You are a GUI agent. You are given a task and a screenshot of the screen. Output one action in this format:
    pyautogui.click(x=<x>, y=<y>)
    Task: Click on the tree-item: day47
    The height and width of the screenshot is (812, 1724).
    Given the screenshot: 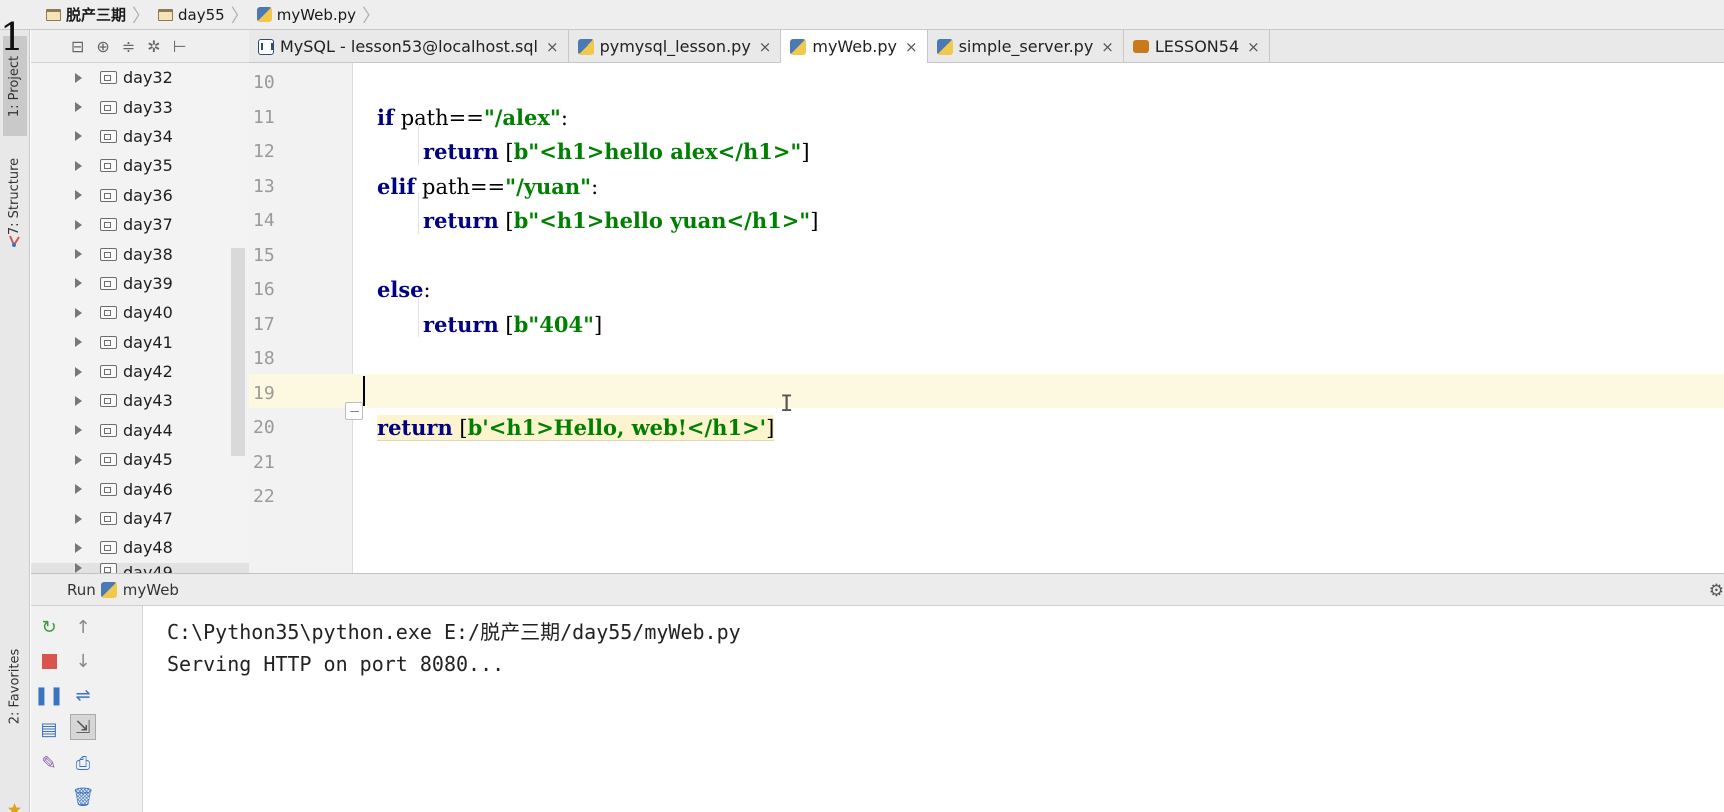 What is the action you would take?
    pyautogui.click(x=140, y=518)
    